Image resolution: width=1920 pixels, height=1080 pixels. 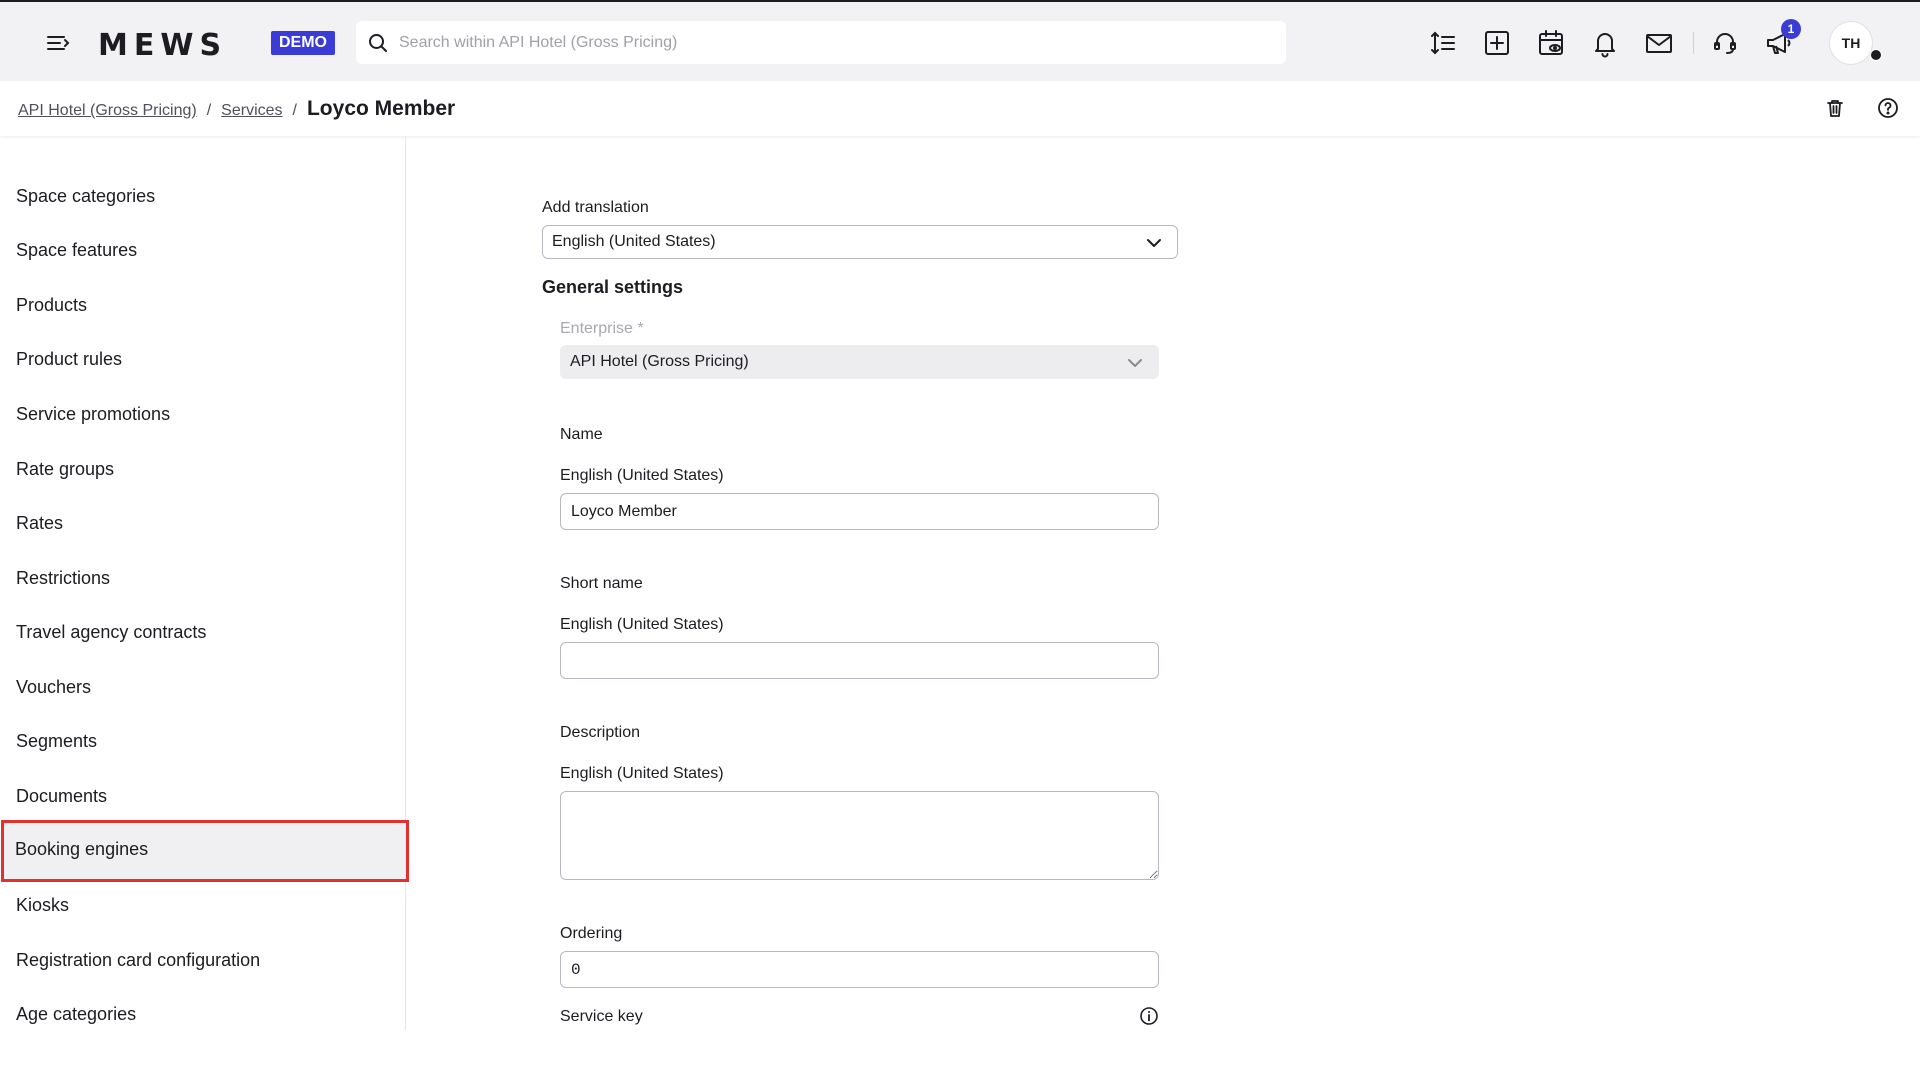 What do you see at coordinates (1835, 108) in the screenshot?
I see `trash-icon` at bounding box center [1835, 108].